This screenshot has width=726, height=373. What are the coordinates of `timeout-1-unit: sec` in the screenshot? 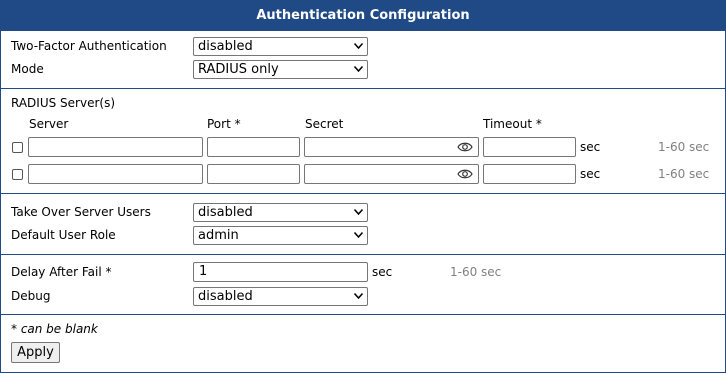 It's located at (590, 147).